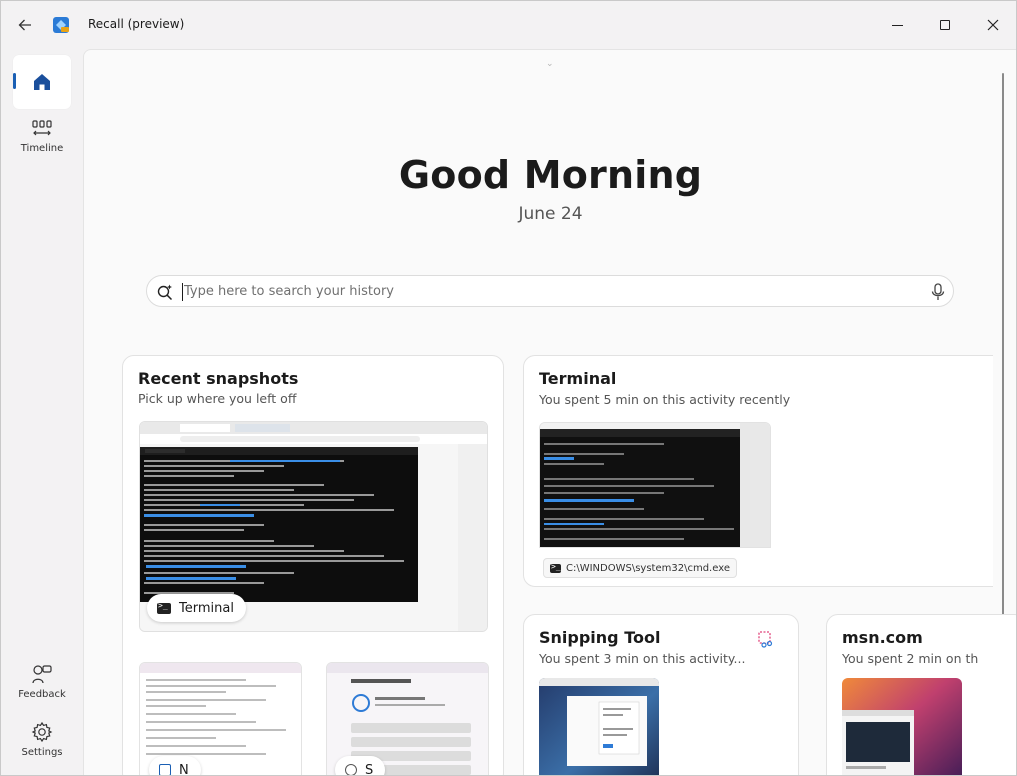 This screenshot has width=1017, height=776. What do you see at coordinates (555, 567) in the screenshot?
I see `cmd-icon` at bounding box center [555, 567].